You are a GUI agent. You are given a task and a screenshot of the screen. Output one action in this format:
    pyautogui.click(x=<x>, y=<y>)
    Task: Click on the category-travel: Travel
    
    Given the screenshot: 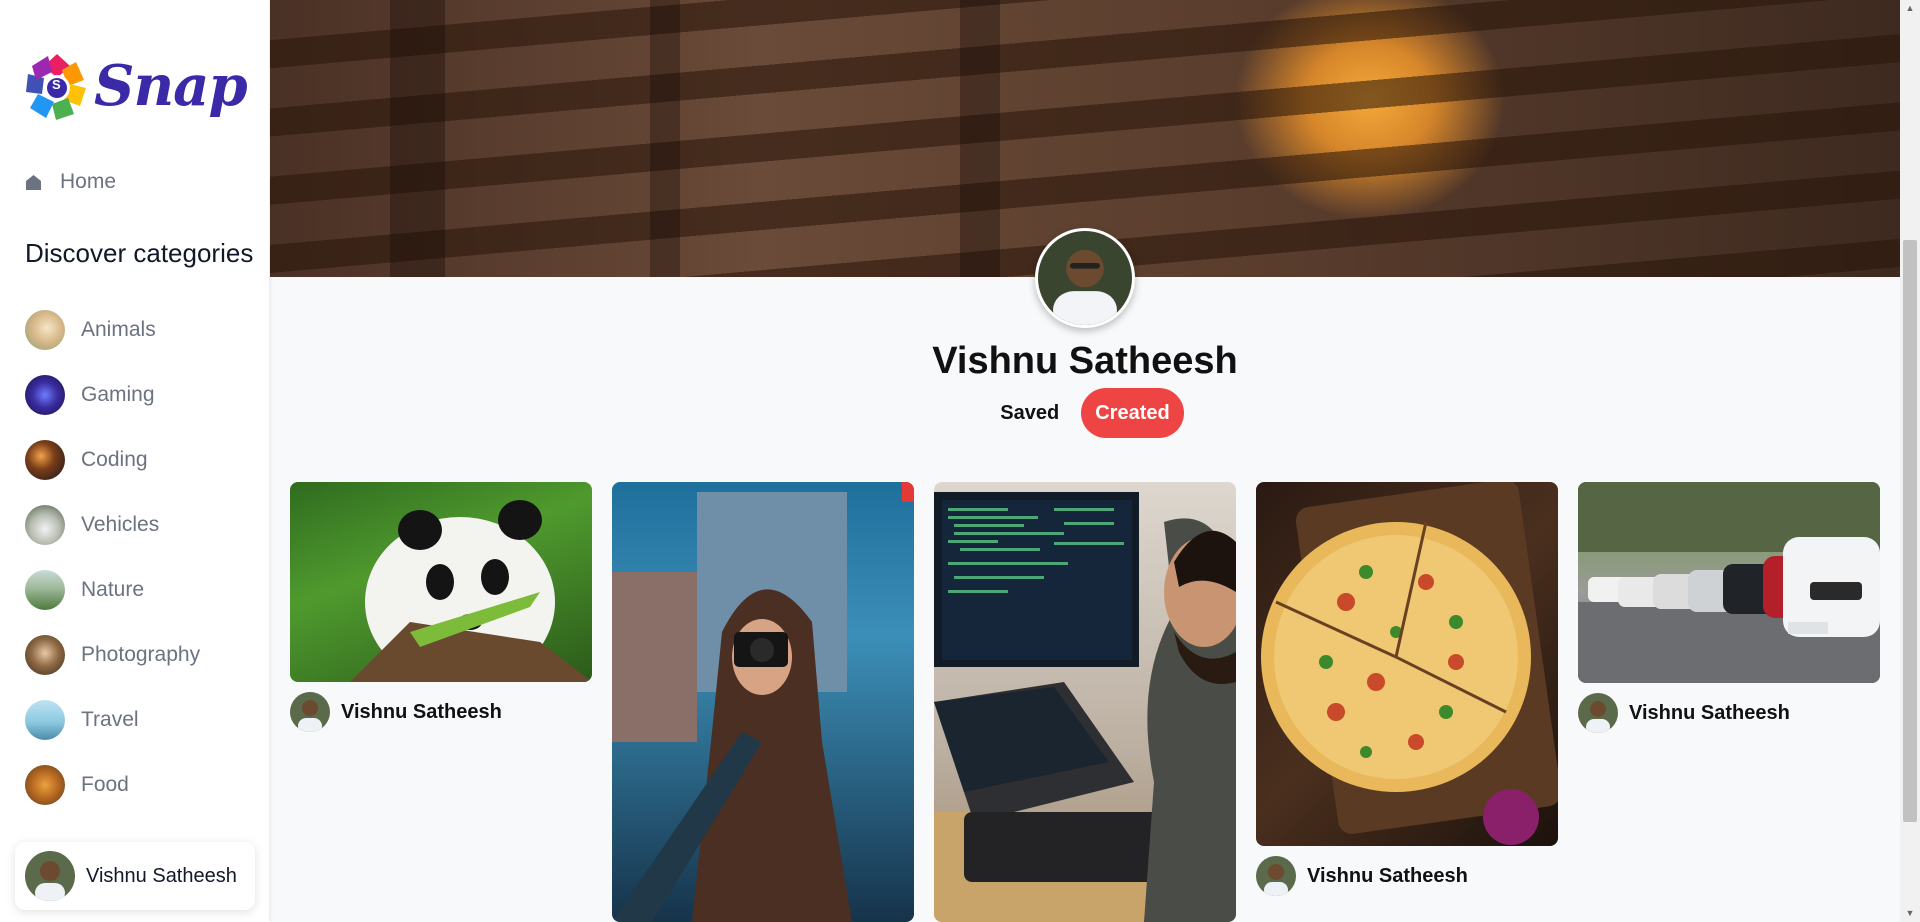 What is the action you would take?
    pyautogui.click(x=140, y=719)
    